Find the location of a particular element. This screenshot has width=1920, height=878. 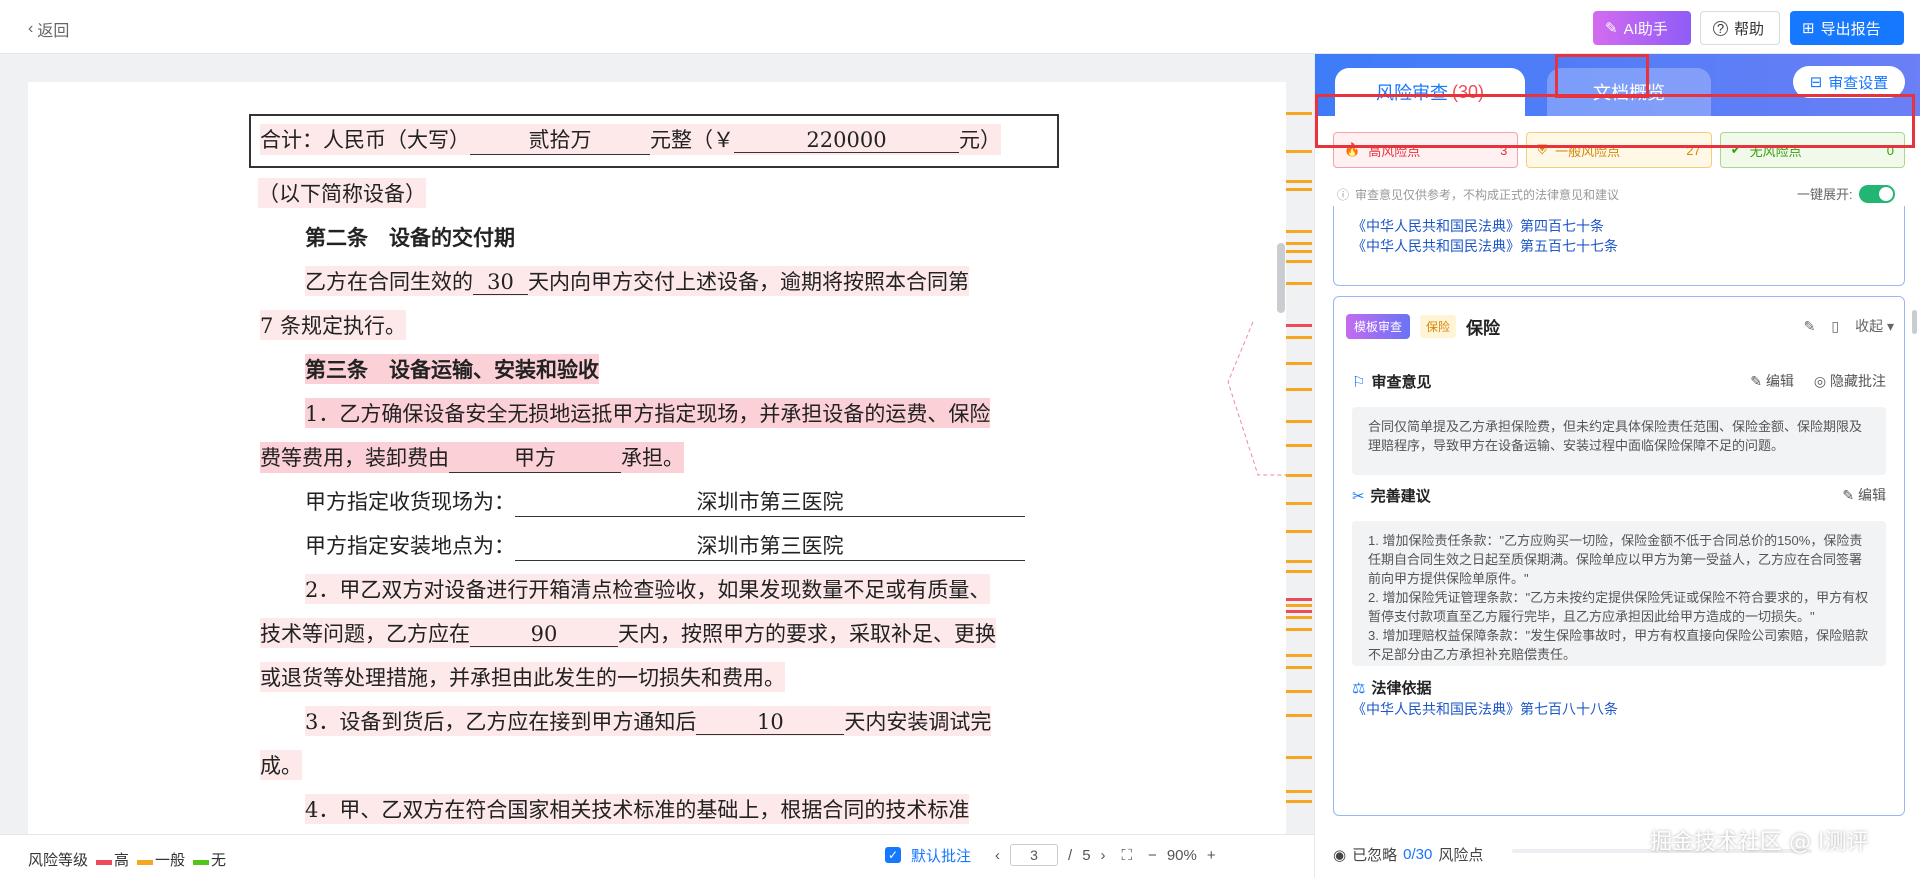

review-settings-label: 审查设置 is located at coordinates (1858, 83).